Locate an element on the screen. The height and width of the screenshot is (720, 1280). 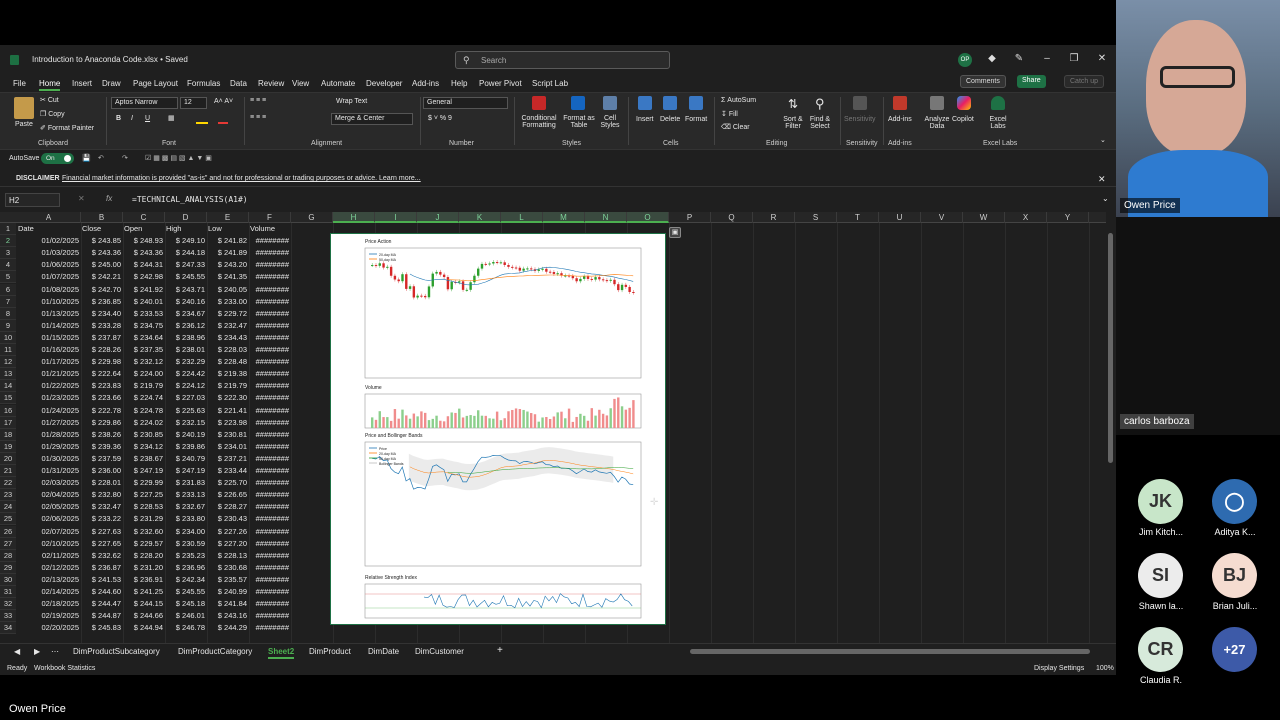
menu-draw: Draw is located at coordinates (111, 83).